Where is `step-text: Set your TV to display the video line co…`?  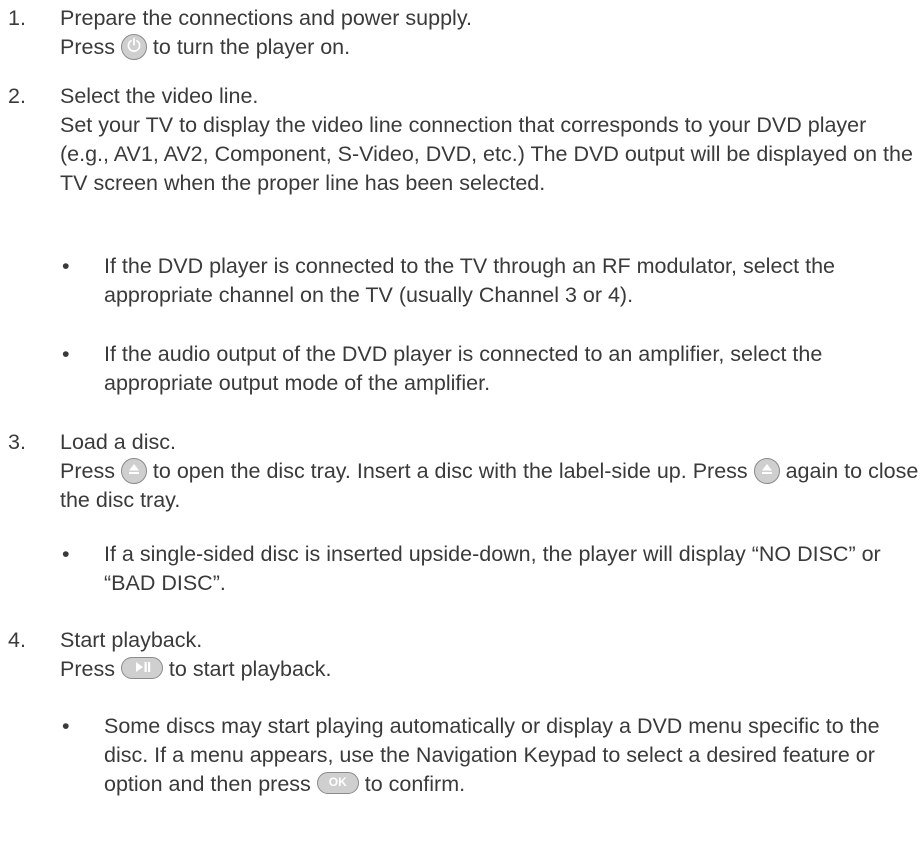 step-text: Set your TV to display the video line co… is located at coordinates (486, 154).